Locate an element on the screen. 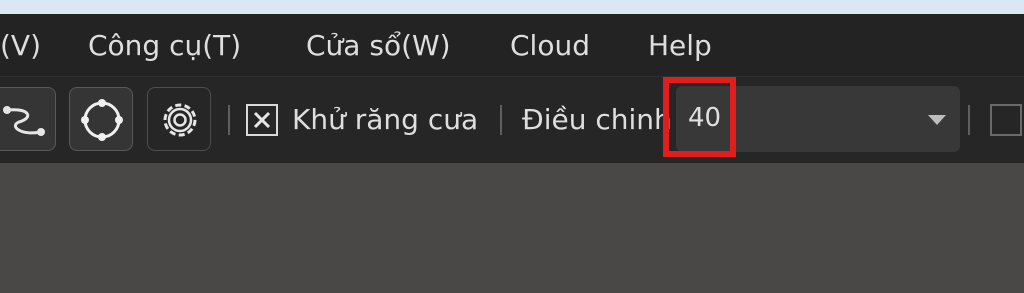  curve-tool-button is located at coordinates (28, 119).